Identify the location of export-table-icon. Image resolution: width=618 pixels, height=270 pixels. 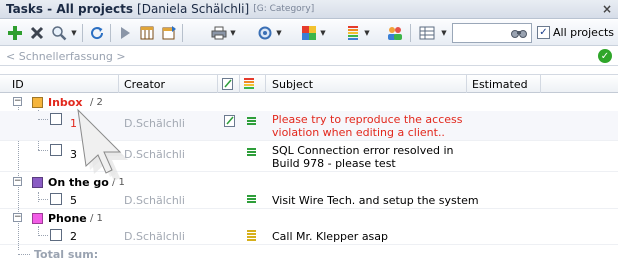
(169, 33).